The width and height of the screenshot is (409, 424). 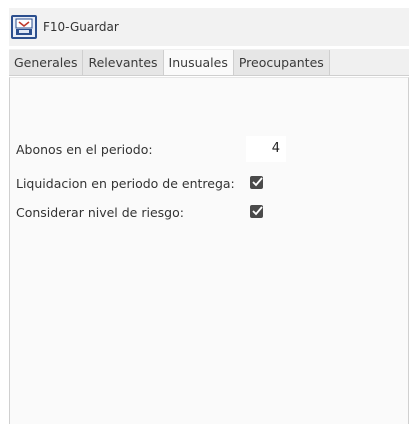 I want to click on riesgo-label: Considerar nivel de riesgo:, so click(x=100, y=212).